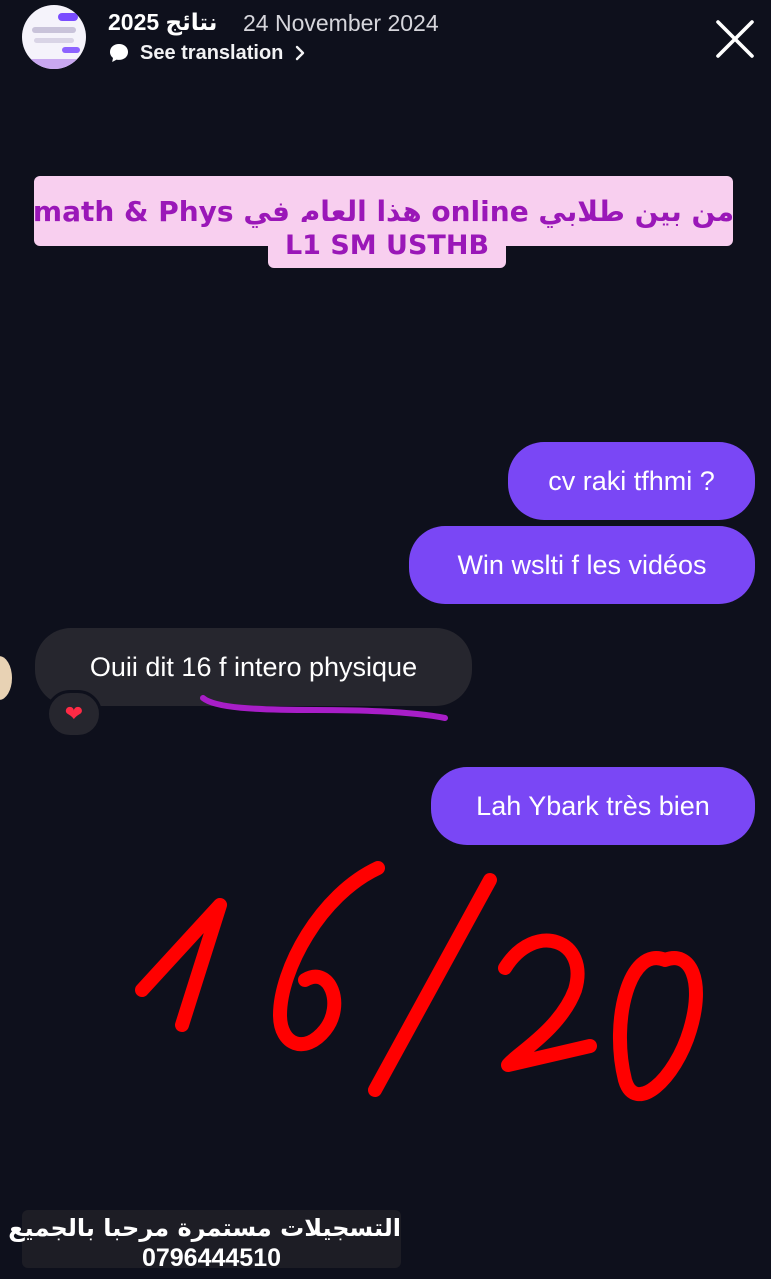 This screenshot has height=1279, width=771. What do you see at coordinates (212, 52) in the screenshot?
I see `see-translation-label: See translation` at bounding box center [212, 52].